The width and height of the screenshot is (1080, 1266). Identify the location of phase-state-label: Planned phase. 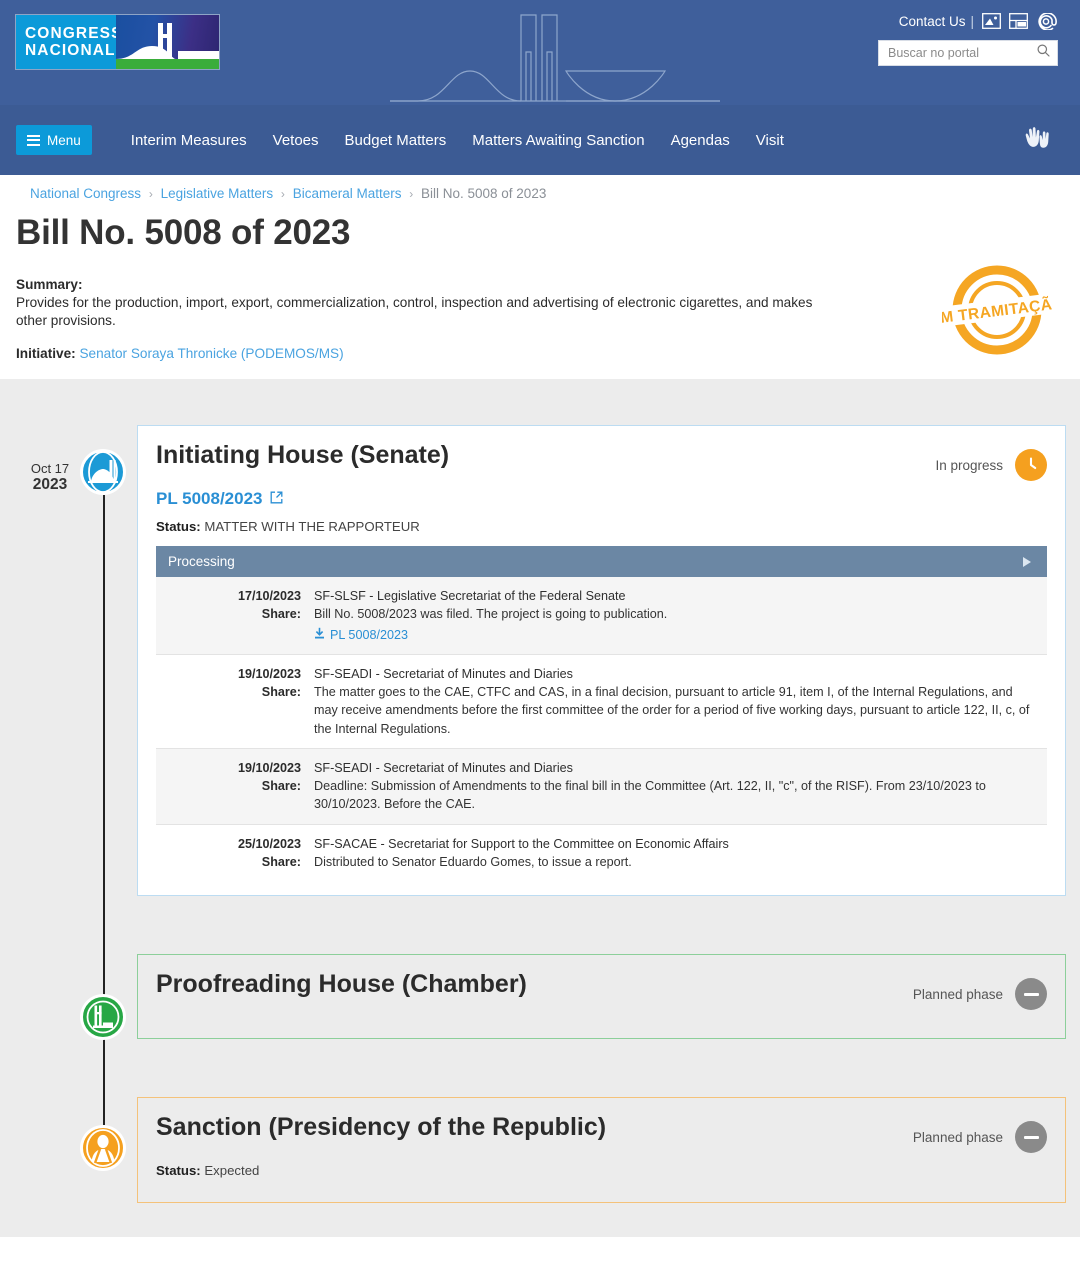
(957, 994).